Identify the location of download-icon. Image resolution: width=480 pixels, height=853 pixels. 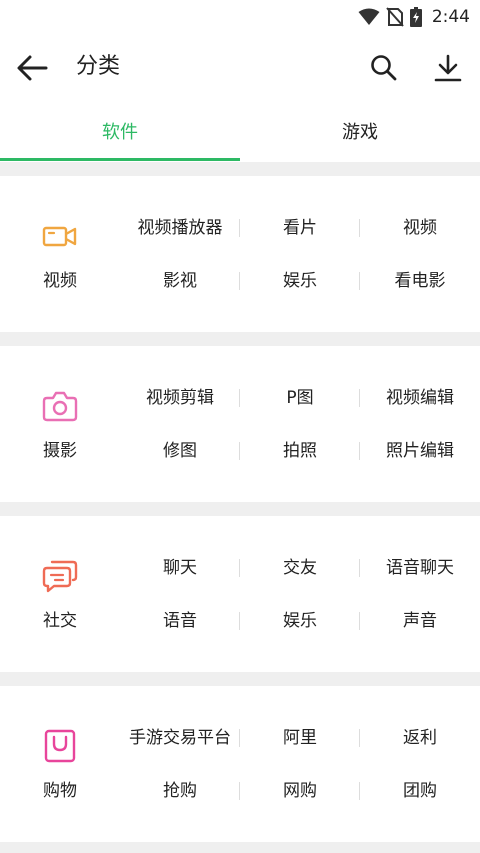
(448, 68).